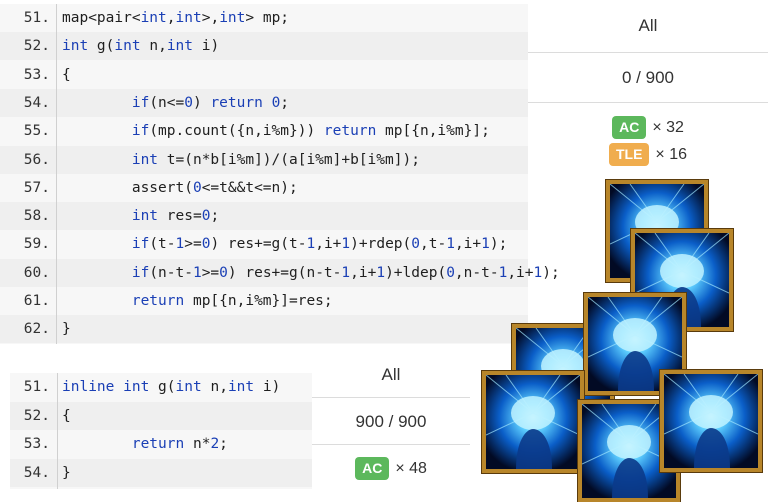  Describe the element at coordinates (210, 102) in the screenshot. I see `code-text: if(n<=0) return 0;` at that location.